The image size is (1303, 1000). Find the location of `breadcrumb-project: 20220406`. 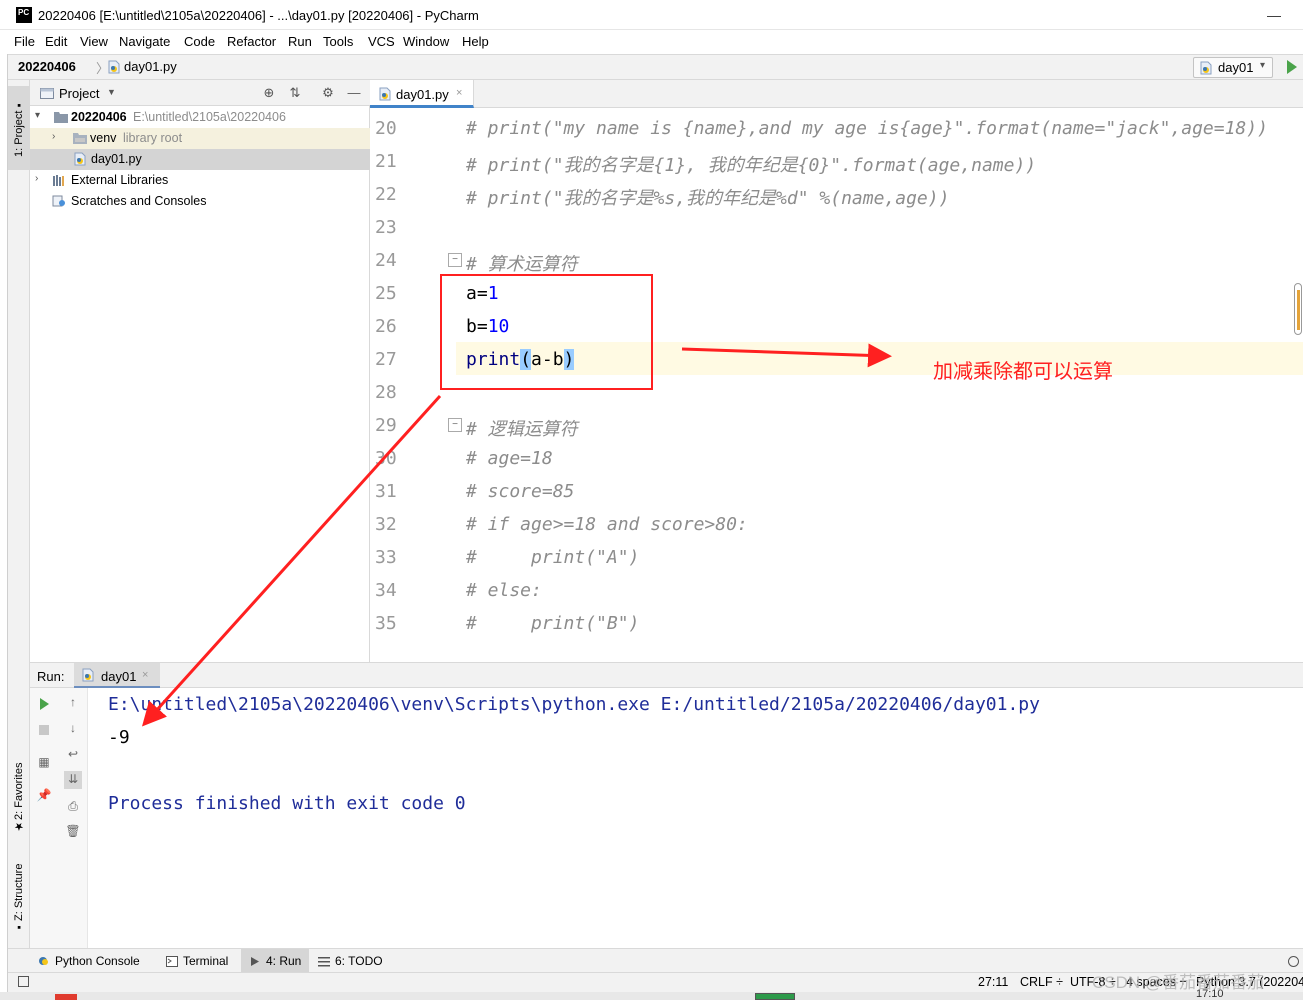

breadcrumb-project: 20220406 is located at coordinates (47, 66).